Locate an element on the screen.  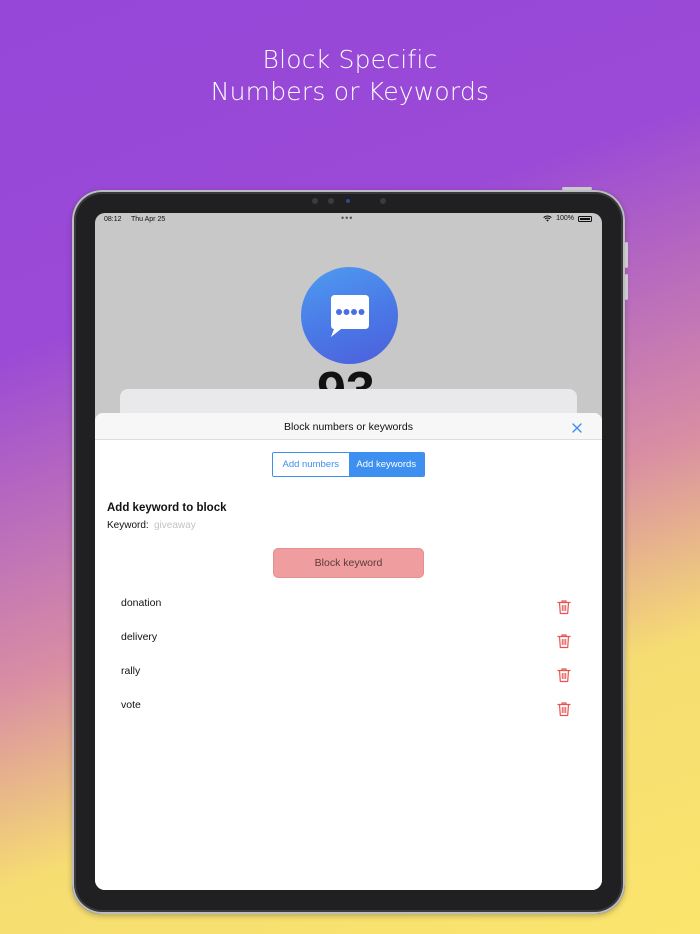
status-date: Thu Apr 25 is located at coordinates (148, 219).